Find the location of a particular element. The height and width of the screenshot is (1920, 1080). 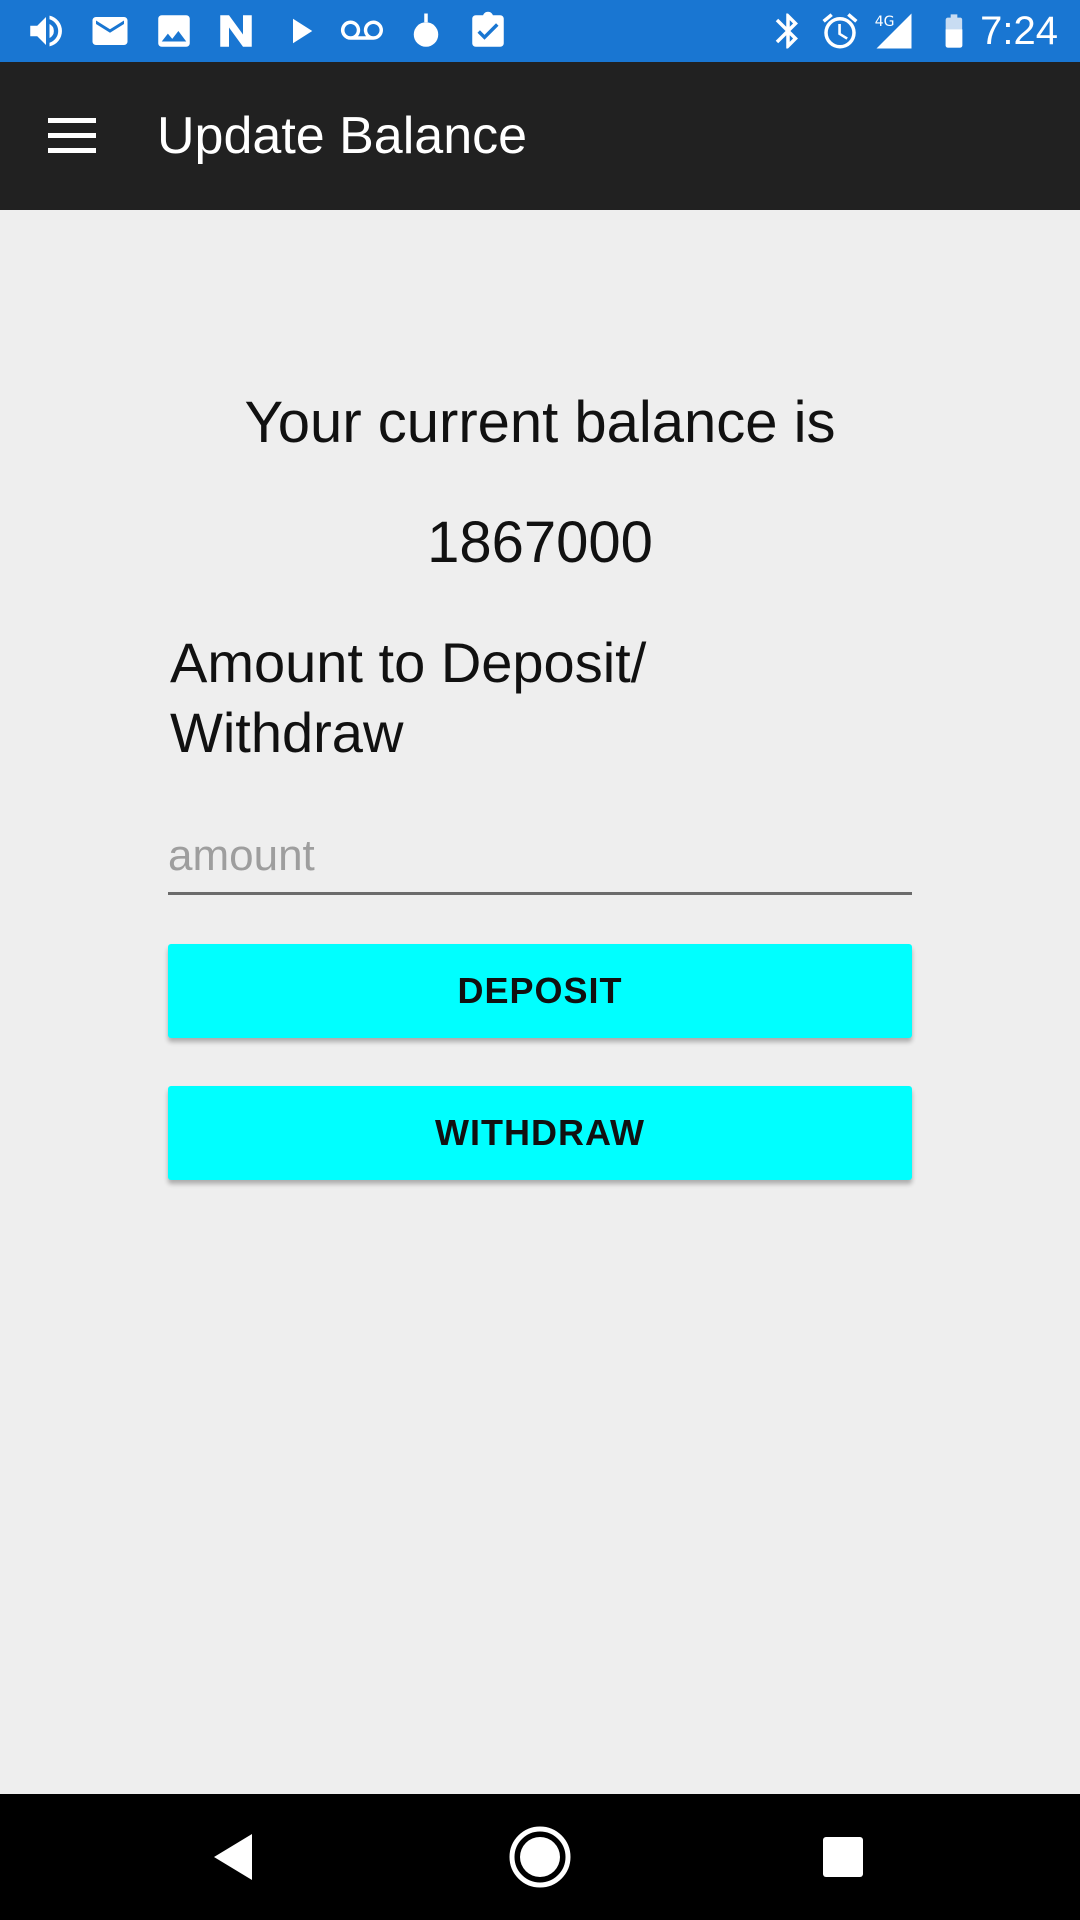

mail-icon is located at coordinates (110, 31).